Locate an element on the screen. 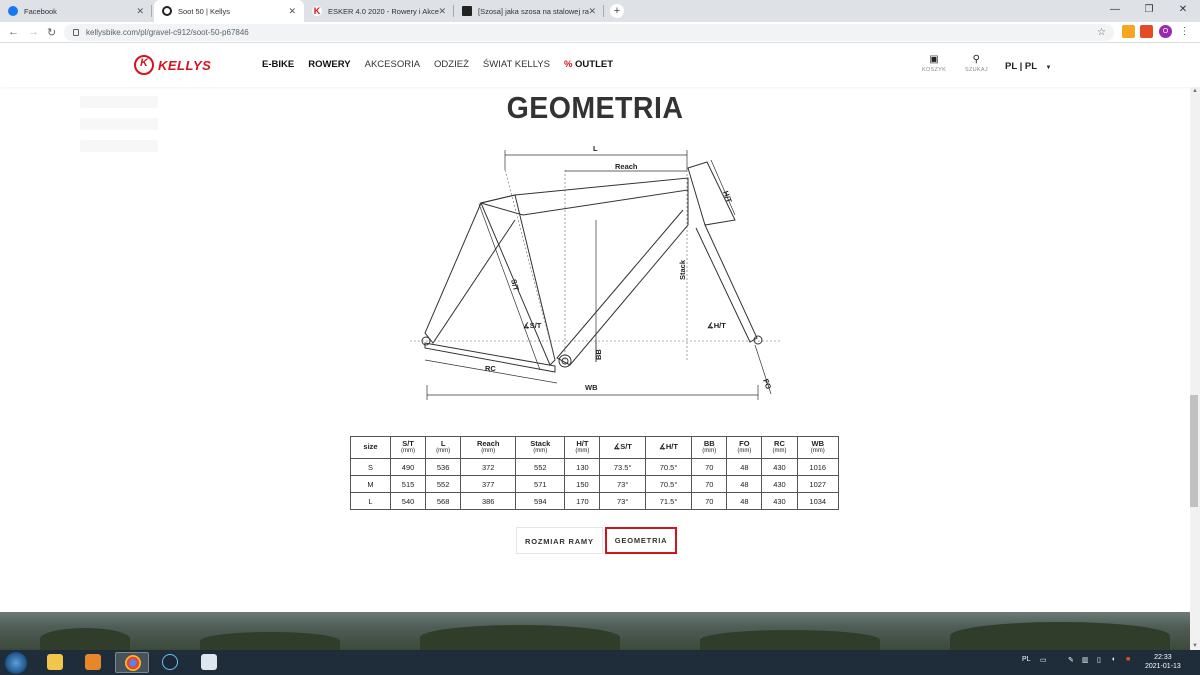 This screenshot has height=675, width=1200. nav-item-outlet: % OUTLET is located at coordinates (588, 64).